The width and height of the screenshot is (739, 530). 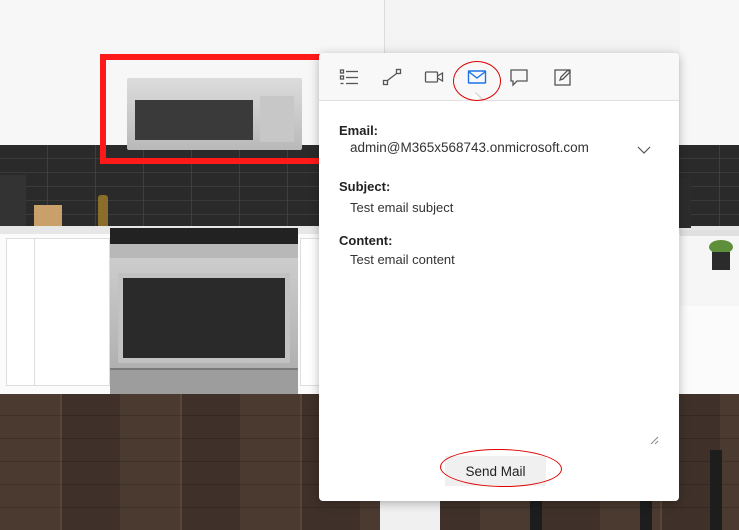 I want to click on video-icon, so click(x=434, y=77).